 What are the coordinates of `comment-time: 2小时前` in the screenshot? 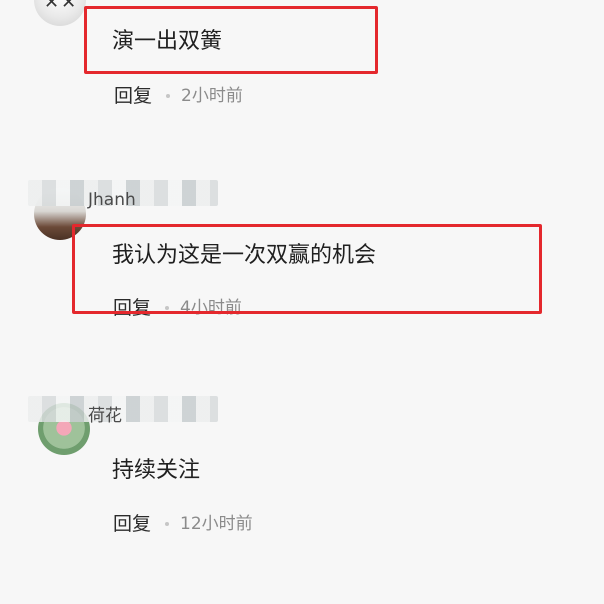 It's located at (212, 96).